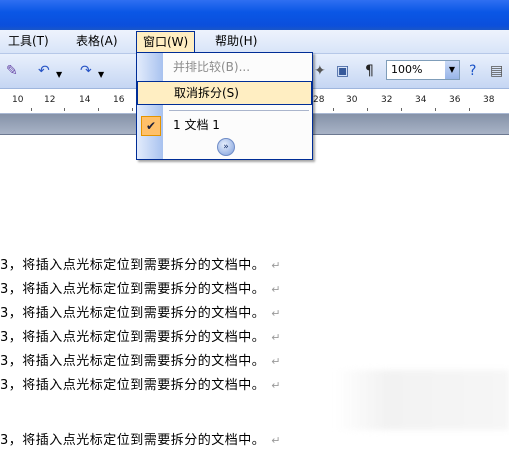  Describe the element at coordinates (489, 100) in the screenshot. I see `ruler-tick: 38` at that location.